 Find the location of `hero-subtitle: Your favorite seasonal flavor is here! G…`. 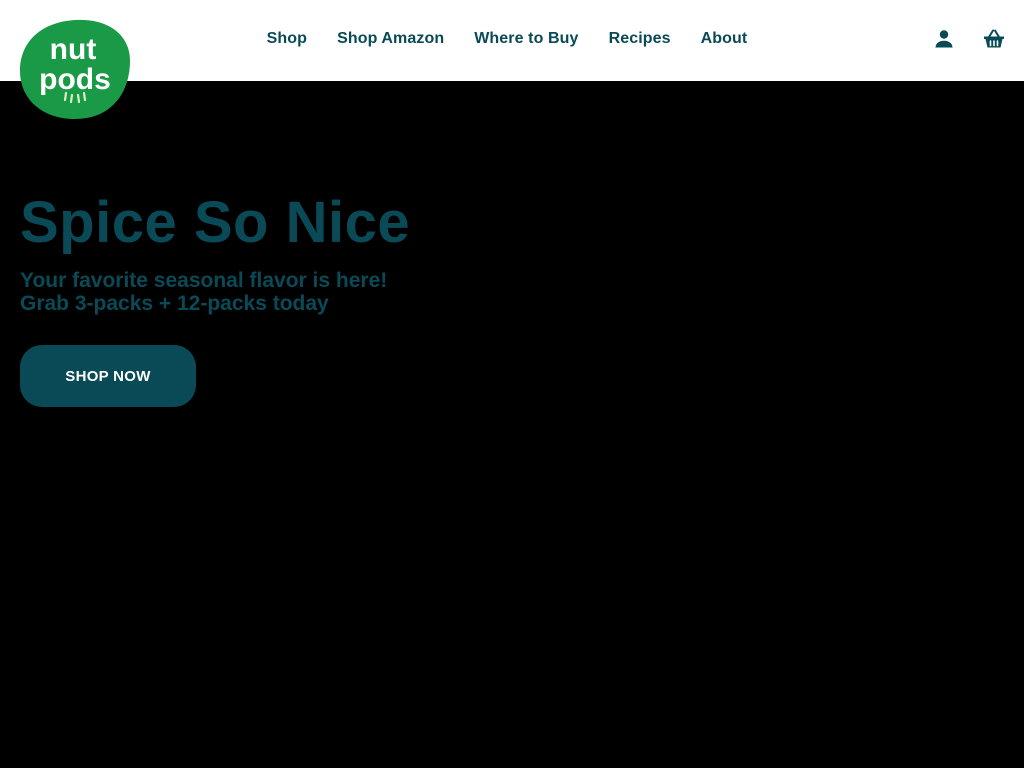

hero-subtitle: Your favorite seasonal flavor is here! G… is located at coordinates (203, 292).